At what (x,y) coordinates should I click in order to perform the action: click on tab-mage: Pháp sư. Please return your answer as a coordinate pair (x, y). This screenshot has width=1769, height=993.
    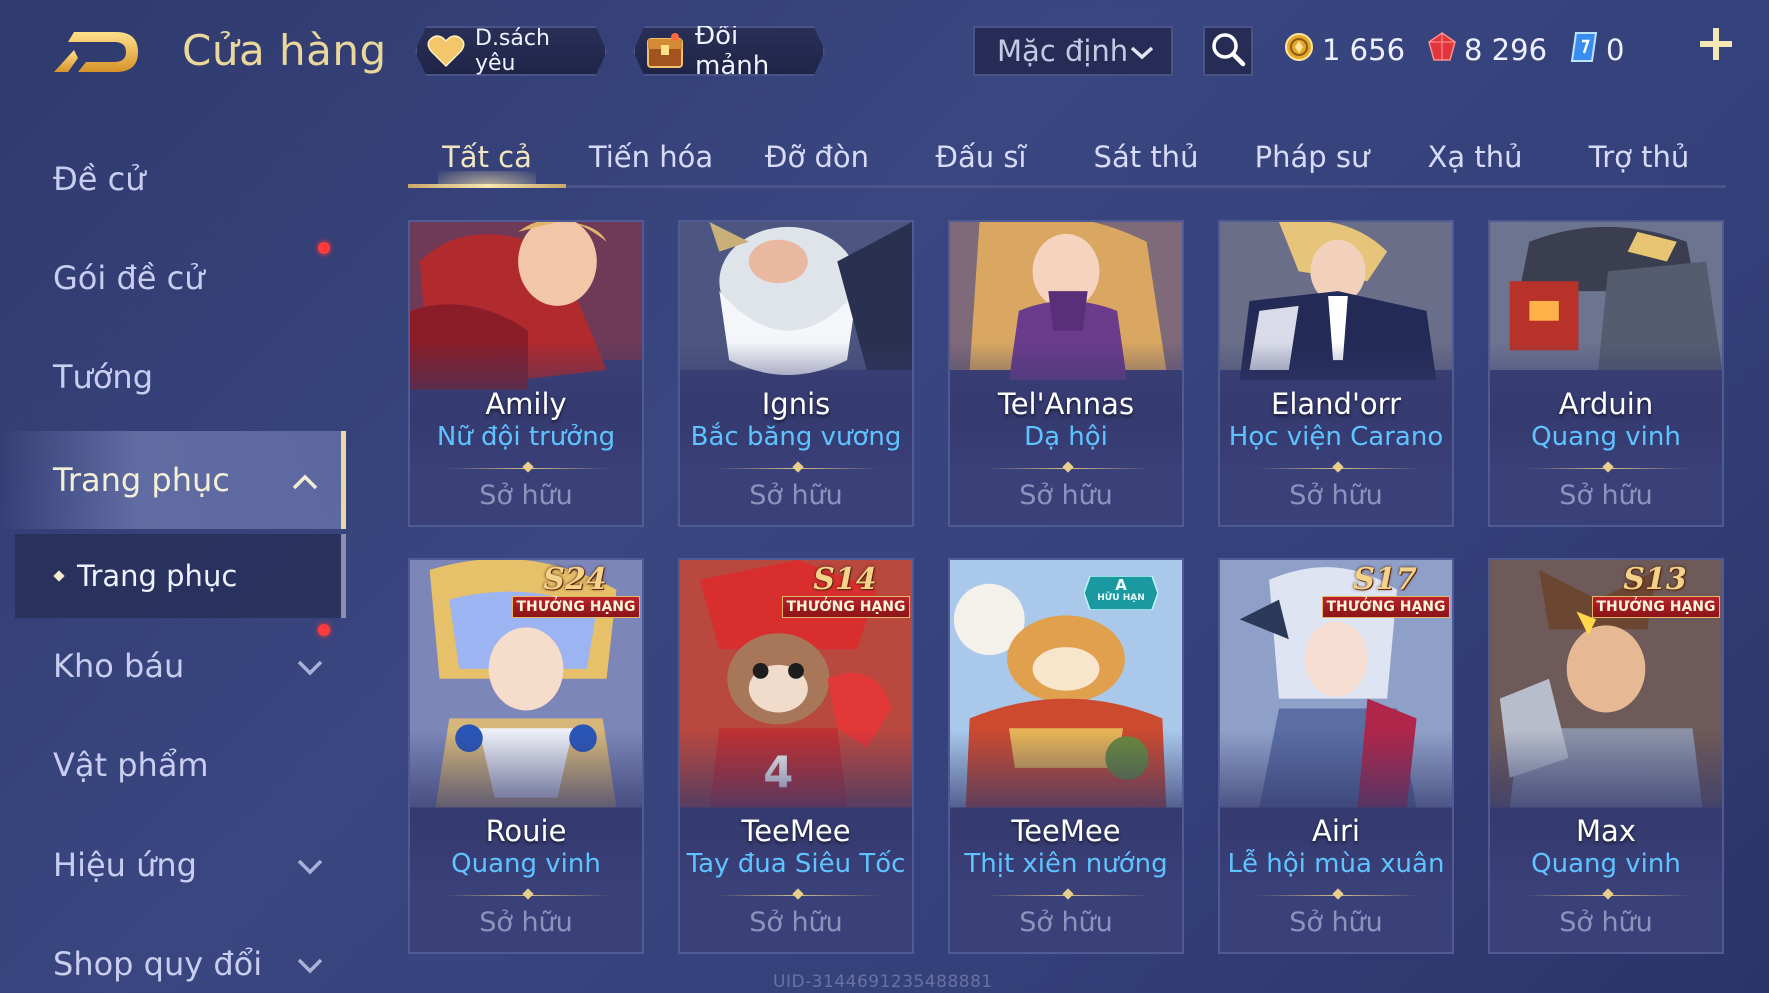
    Looking at the image, I should click on (1312, 156).